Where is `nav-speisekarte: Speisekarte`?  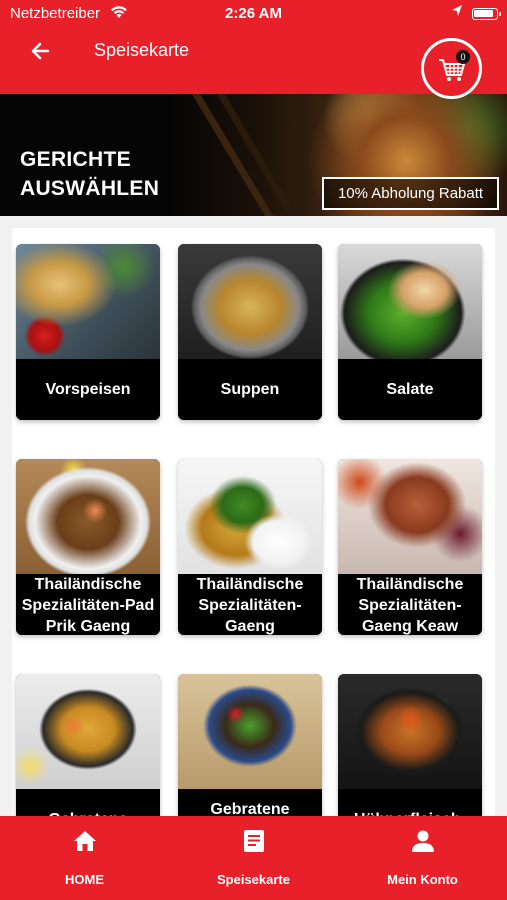 nav-speisekarte: Speisekarte is located at coordinates (253, 858).